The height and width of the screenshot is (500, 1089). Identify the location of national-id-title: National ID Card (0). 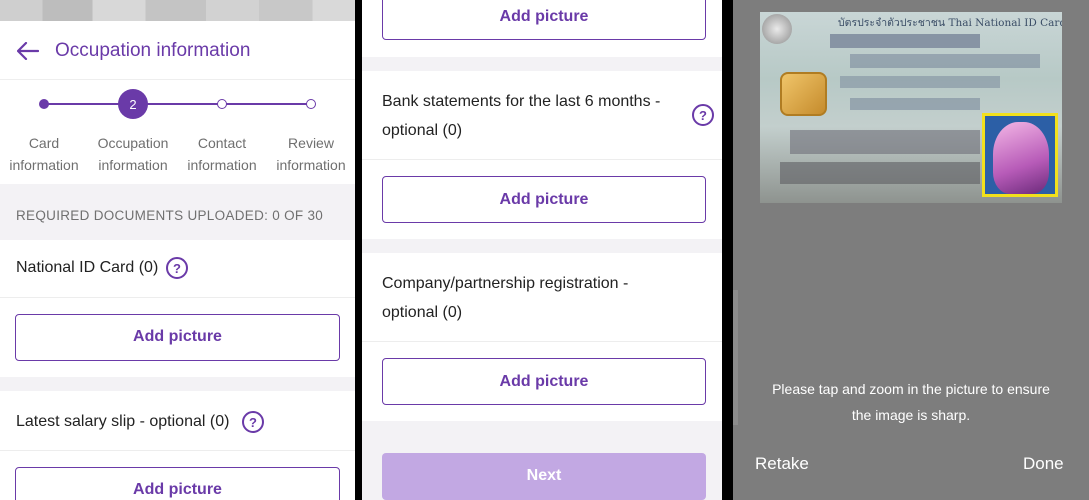
(87, 267).